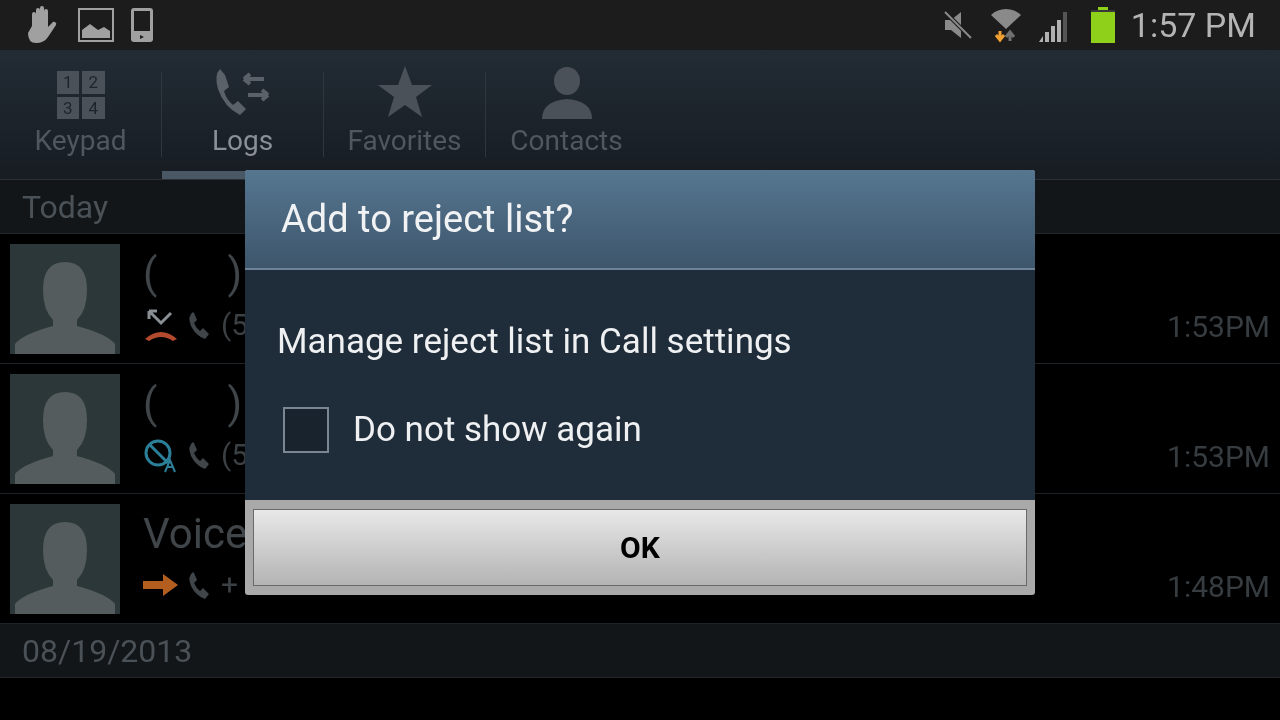 Image resolution: width=1280 pixels, height=720 pixels. What do you see at coordinates (404, 92) in the screenshot?
I see `star-icon` at bounding box center [404, 92].